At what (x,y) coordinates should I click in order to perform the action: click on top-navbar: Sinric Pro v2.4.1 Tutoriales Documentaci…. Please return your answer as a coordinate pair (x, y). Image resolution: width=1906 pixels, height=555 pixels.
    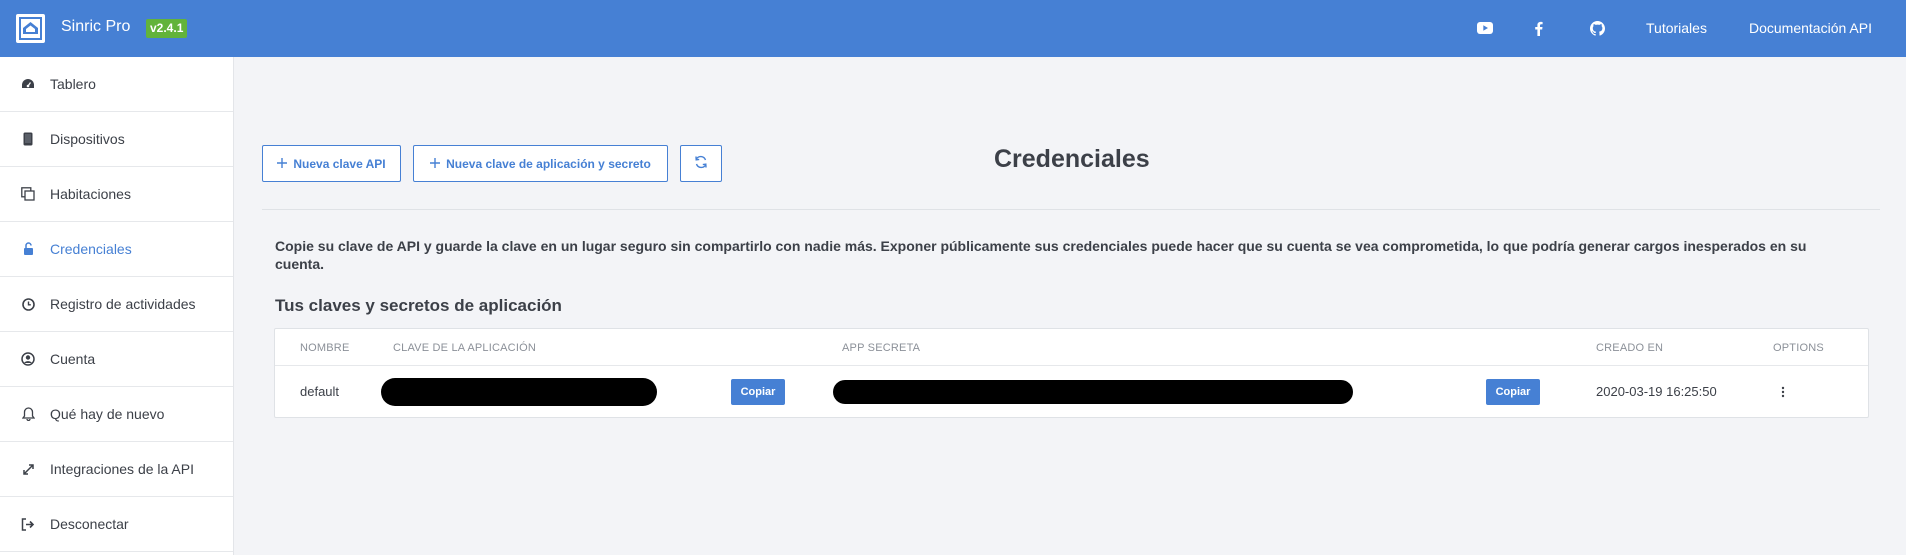
    Looking at the image, I should click on (953, 28).